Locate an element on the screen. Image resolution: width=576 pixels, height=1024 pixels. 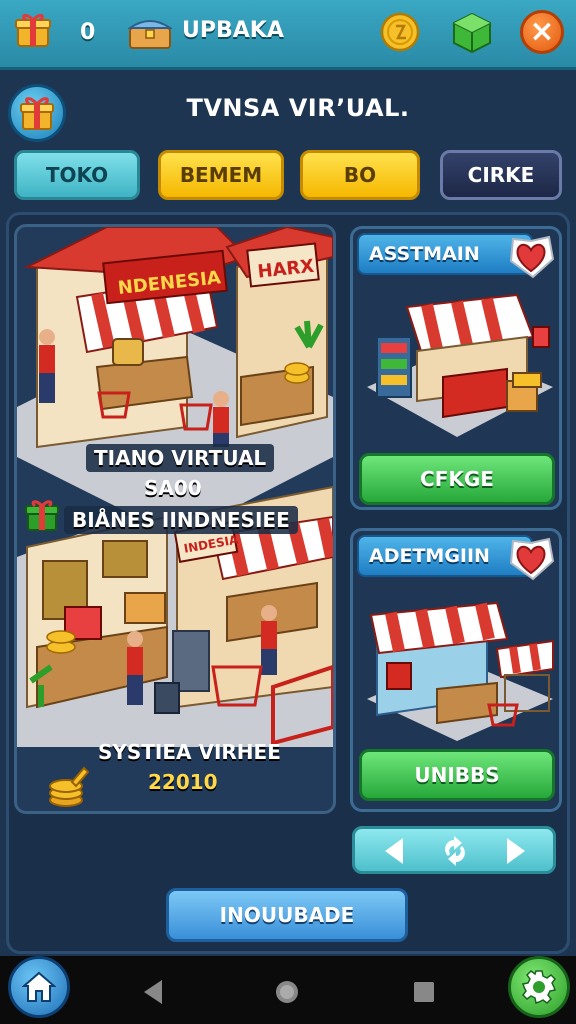
top-bar: 0 UPBAKA × is located at coordinates (288, 35).